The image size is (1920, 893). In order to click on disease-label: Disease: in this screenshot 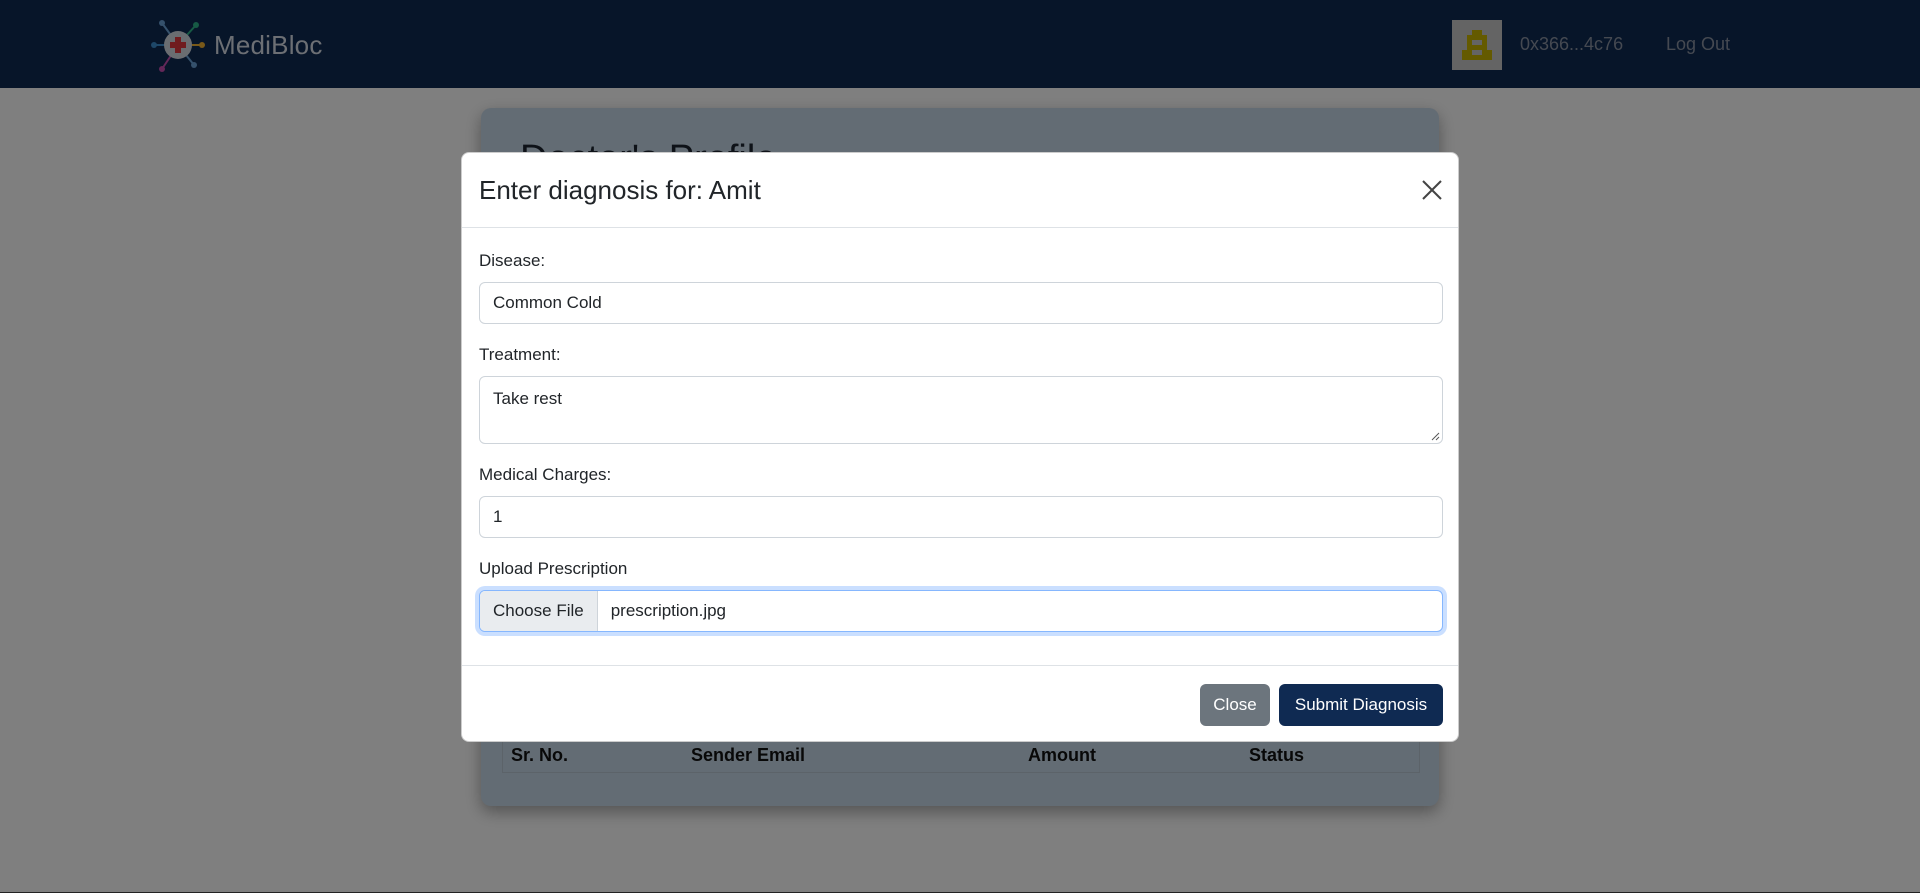, I will do `click(512, 260)`.